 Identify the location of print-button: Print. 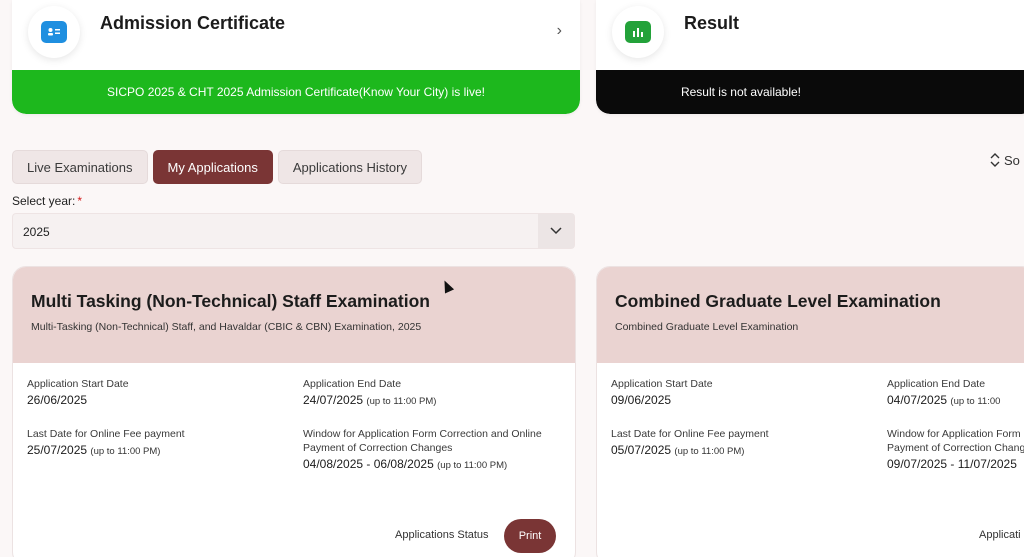
(530, 536).